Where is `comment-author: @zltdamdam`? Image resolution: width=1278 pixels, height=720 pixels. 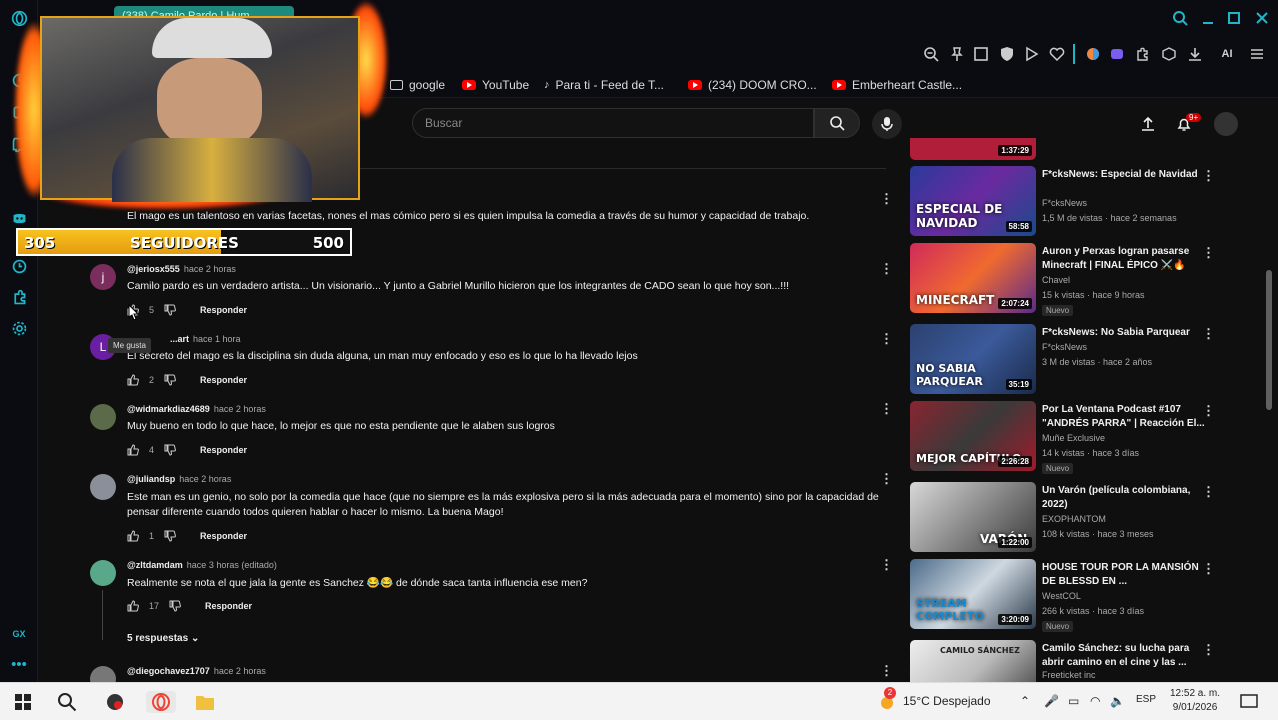
comment-author: @zltdamdam is located at coordinates (155, 565).